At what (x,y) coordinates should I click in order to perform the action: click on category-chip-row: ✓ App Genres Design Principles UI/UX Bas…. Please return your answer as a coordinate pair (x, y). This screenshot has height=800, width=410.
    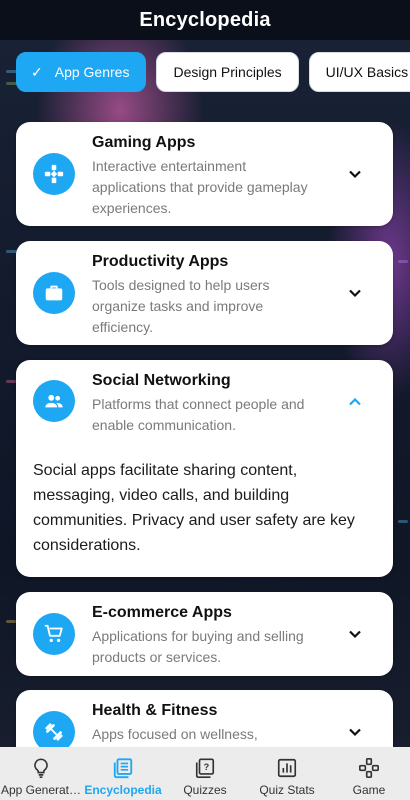
    Looking at the image, I should click on (213, 73).